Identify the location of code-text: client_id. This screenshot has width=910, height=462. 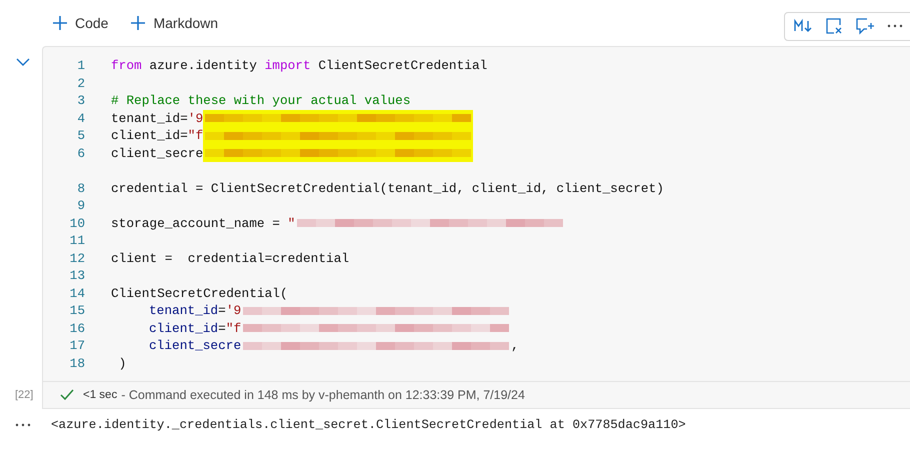
(183, 328).